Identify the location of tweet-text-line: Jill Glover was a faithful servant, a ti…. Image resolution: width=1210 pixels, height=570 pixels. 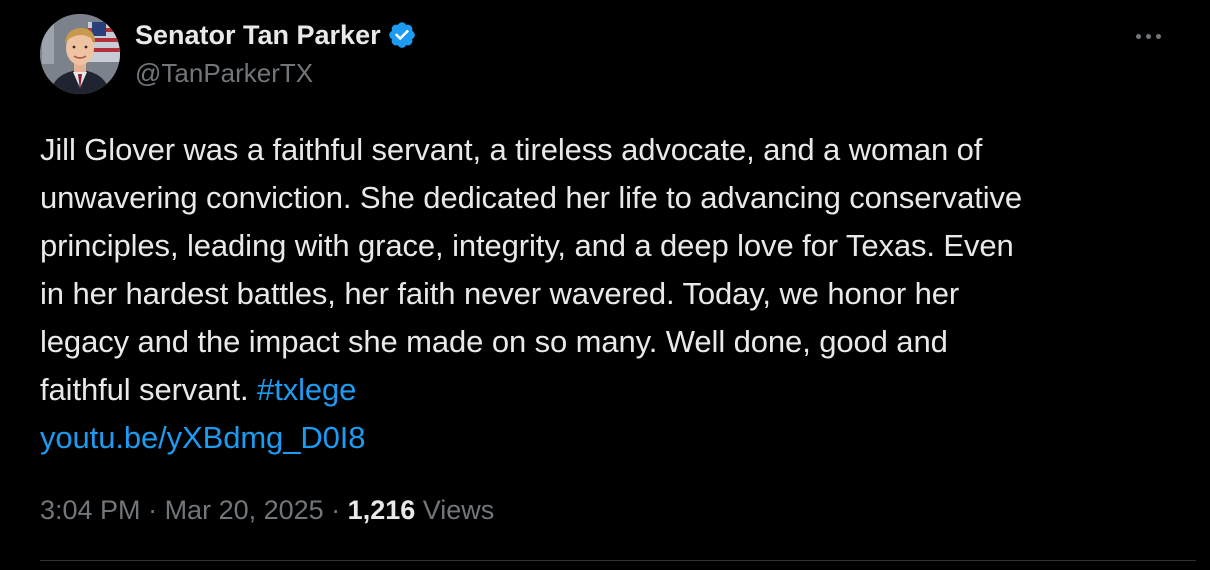
(511, 149).